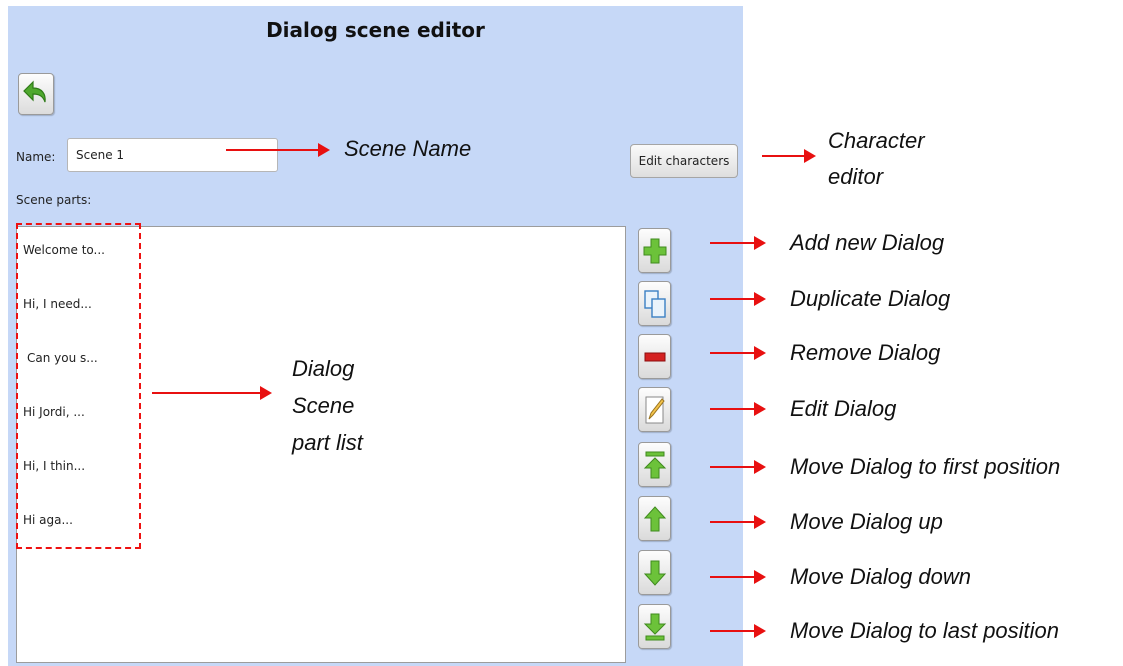 The width and height of the screenshot is (1123, 666). What do you see at coordinates (323, 405) in the screenshot?
I see `annotation-dialog-list-2: Scene` at bounding box center [323, 405].